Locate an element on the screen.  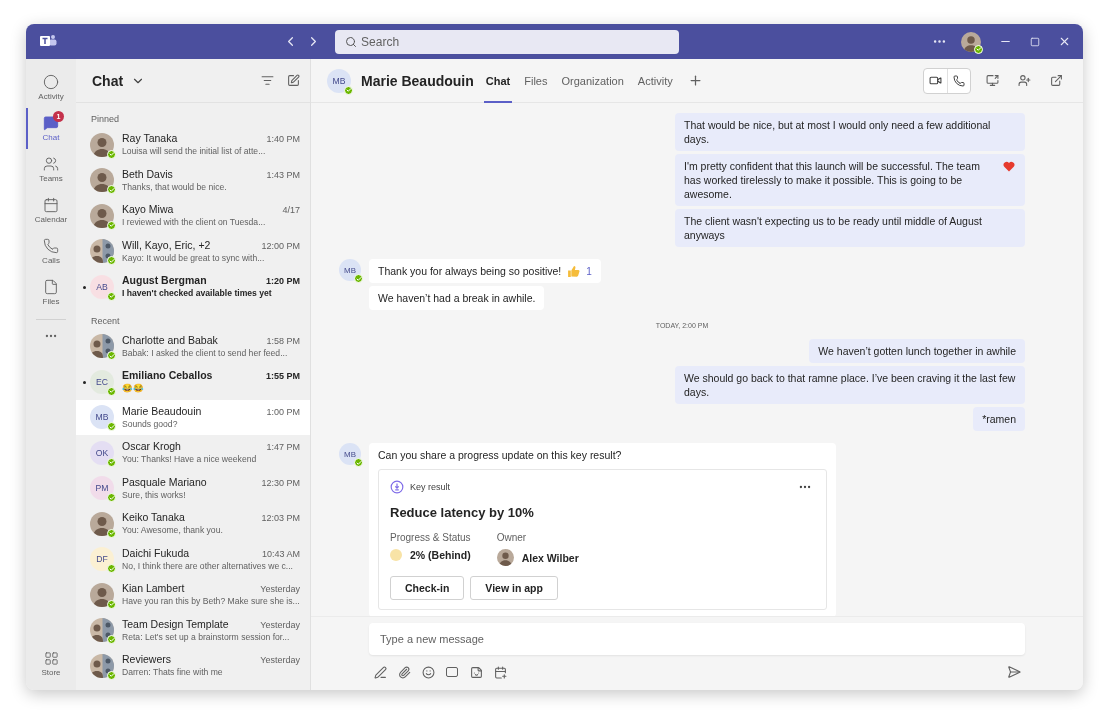
conversation-title: Marie Beaudouin is located at coordinates (417, 80).